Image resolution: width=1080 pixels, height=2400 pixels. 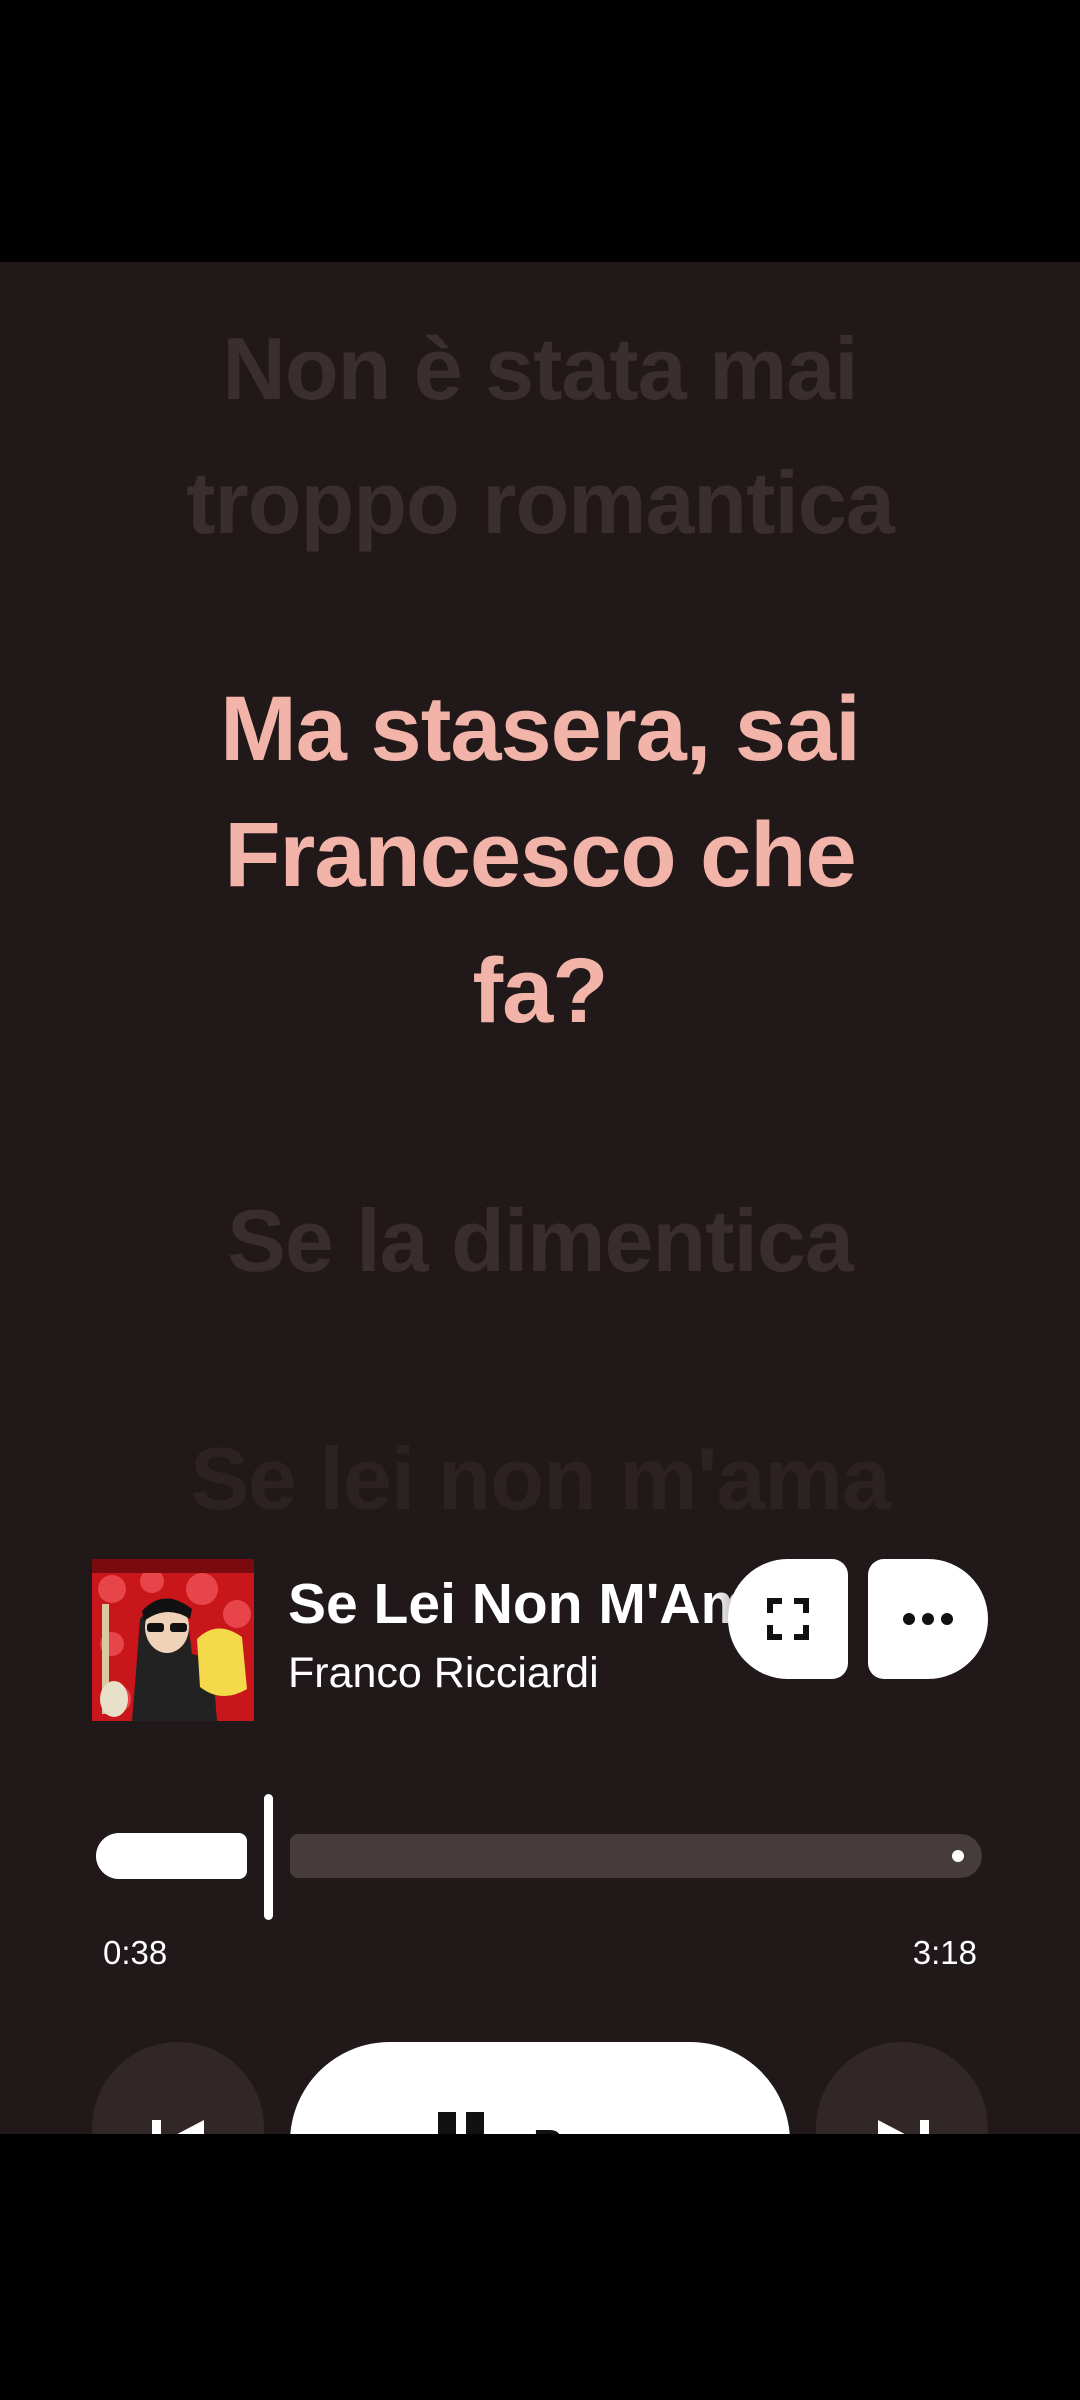 What do you see at coordinates (268, 1857) in the screenshot?
I see `seek-bar-thumb` at bounding box center [268, 1857].